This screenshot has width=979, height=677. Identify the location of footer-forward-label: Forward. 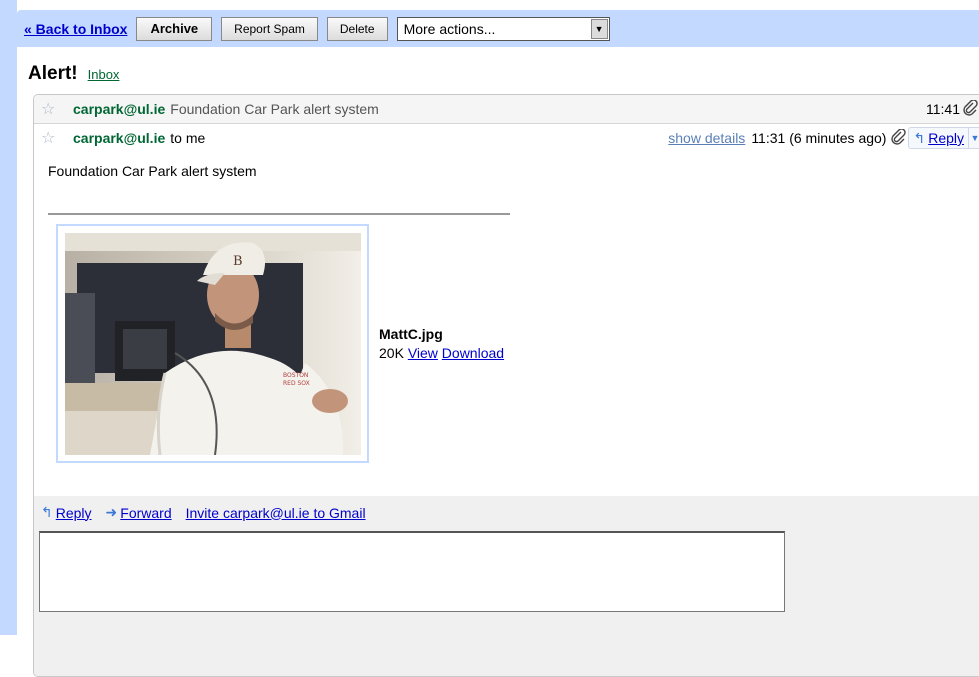
(146, 512).